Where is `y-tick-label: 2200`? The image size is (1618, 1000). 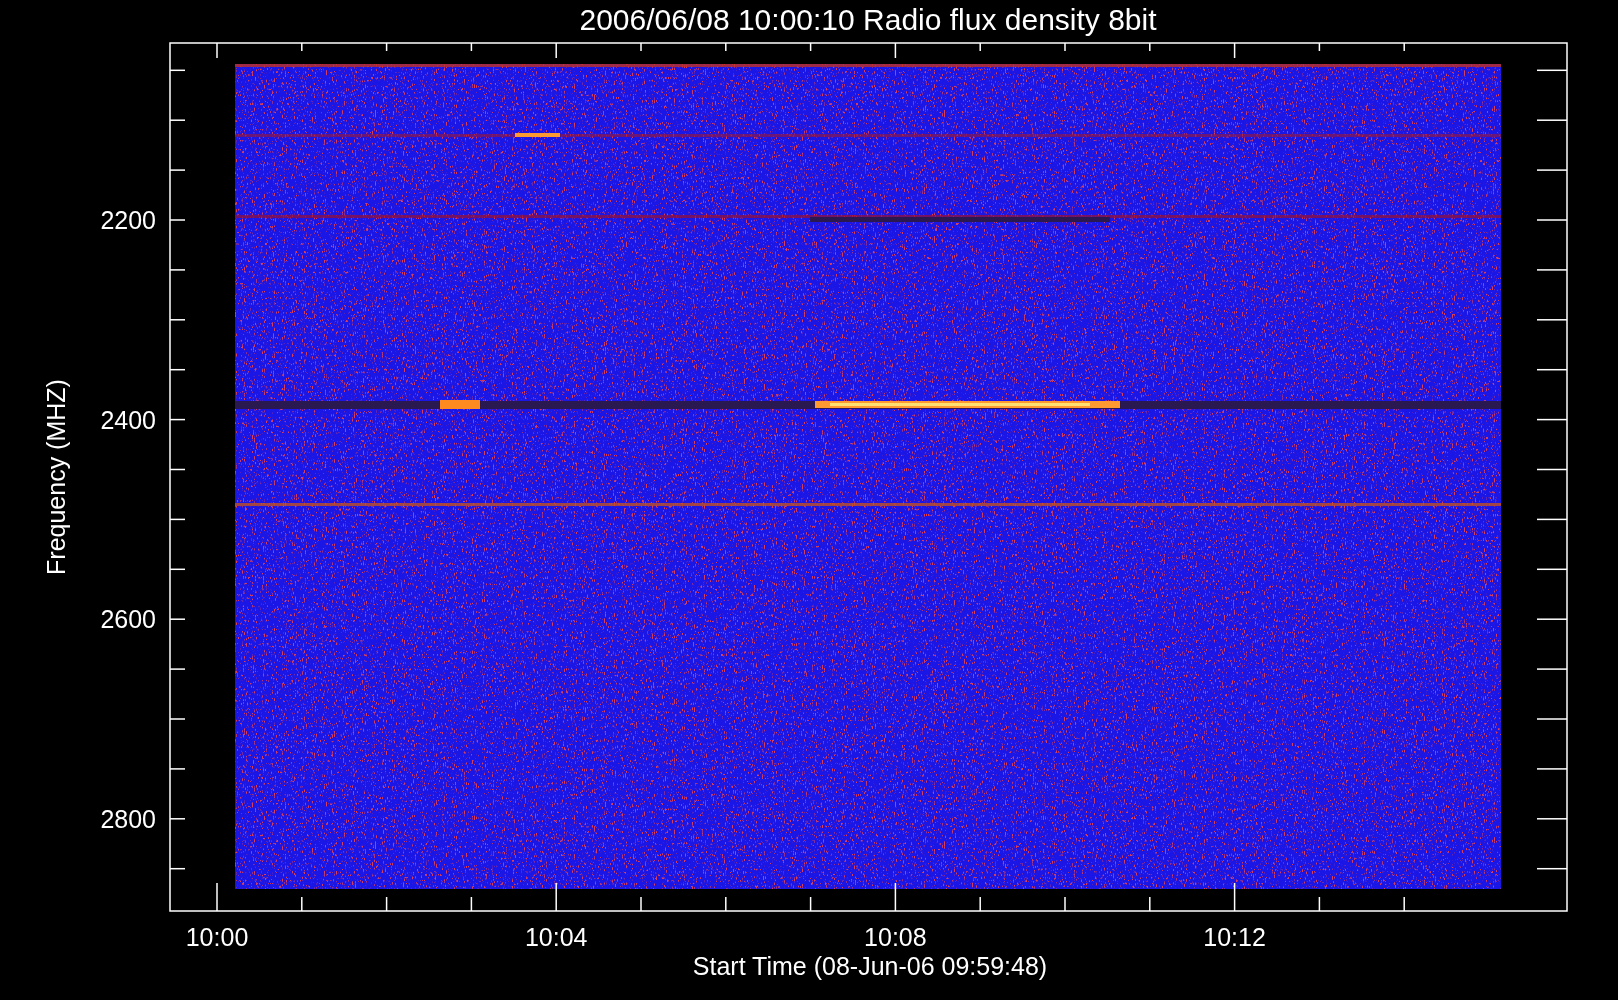
y-tick-label: 2200 is located at coordinates (128, 220).